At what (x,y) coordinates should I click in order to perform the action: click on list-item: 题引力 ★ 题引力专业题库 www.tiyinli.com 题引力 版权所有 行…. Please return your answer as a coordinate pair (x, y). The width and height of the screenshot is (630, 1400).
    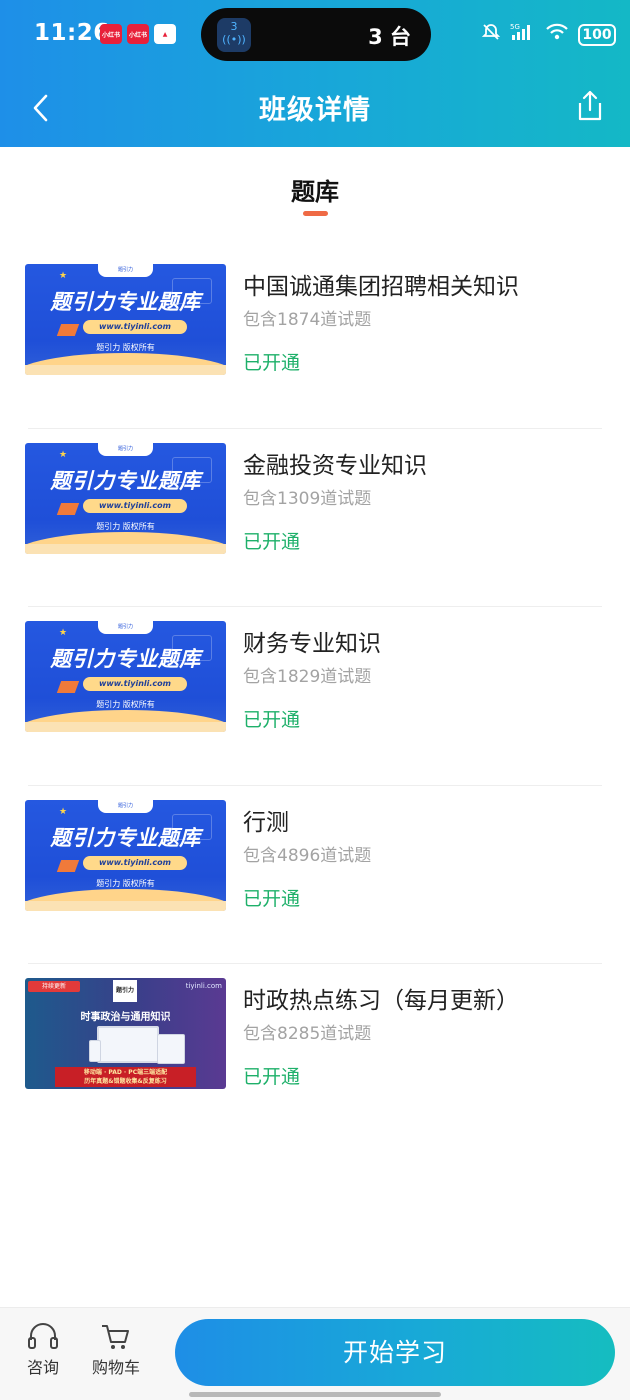
    Looking at the image, I should click on (315, 875).